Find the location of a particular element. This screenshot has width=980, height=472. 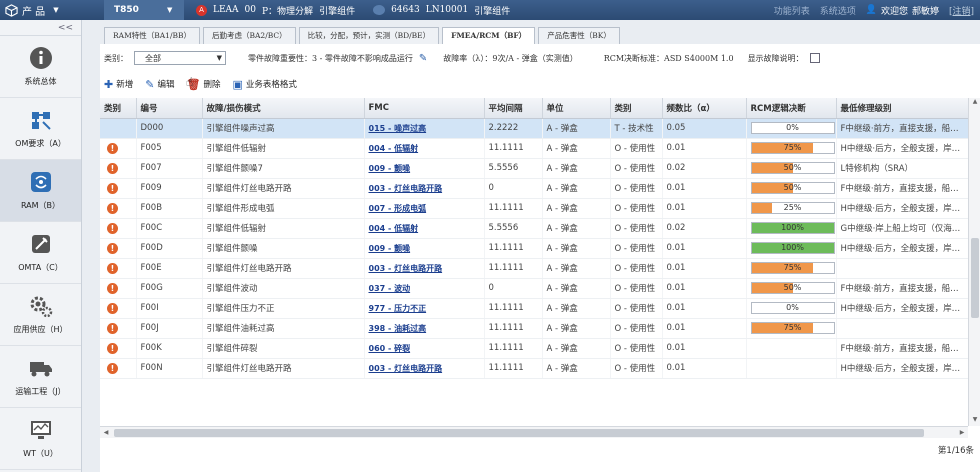

scroll-up-icon: ▲ is located at coordinates (974, 103).